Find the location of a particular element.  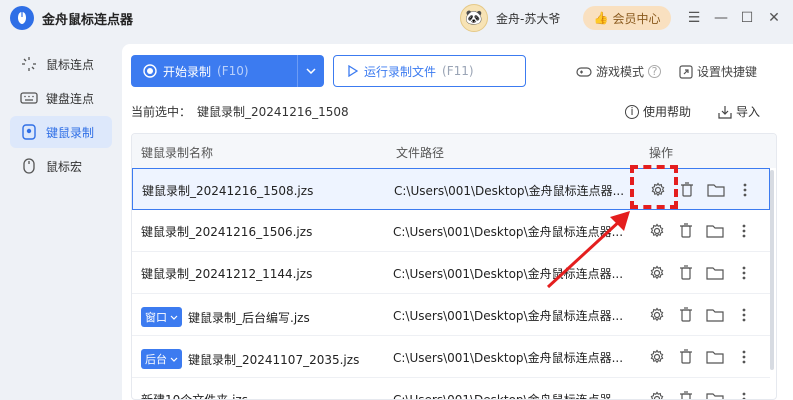

maximize-icon: ☐ is located at coordinates (747, 18).